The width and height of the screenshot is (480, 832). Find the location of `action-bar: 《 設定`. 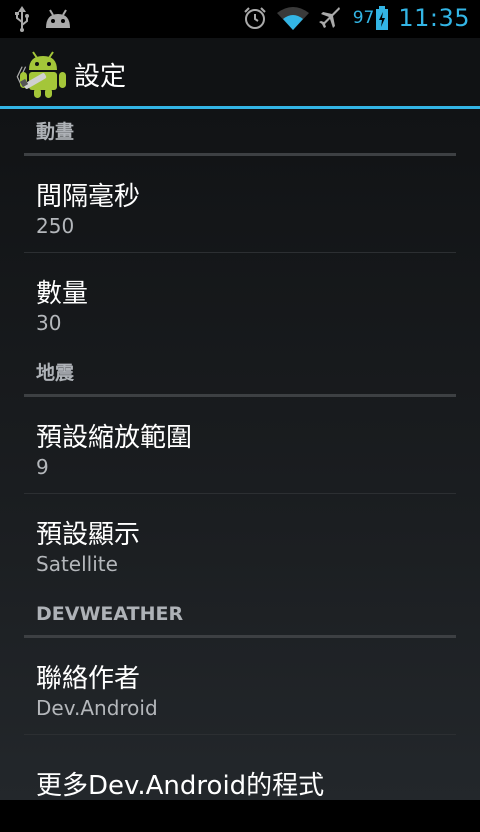

action-bar: 《 設定 is located at coordinates (240, 73).